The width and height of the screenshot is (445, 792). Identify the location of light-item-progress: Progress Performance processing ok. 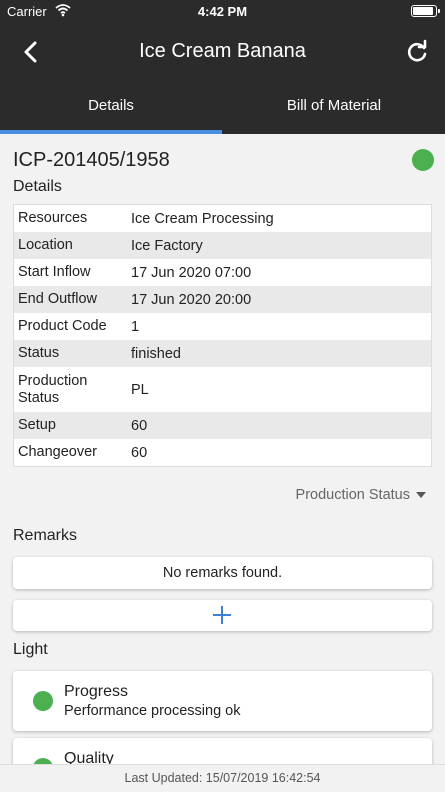
(222, 701).